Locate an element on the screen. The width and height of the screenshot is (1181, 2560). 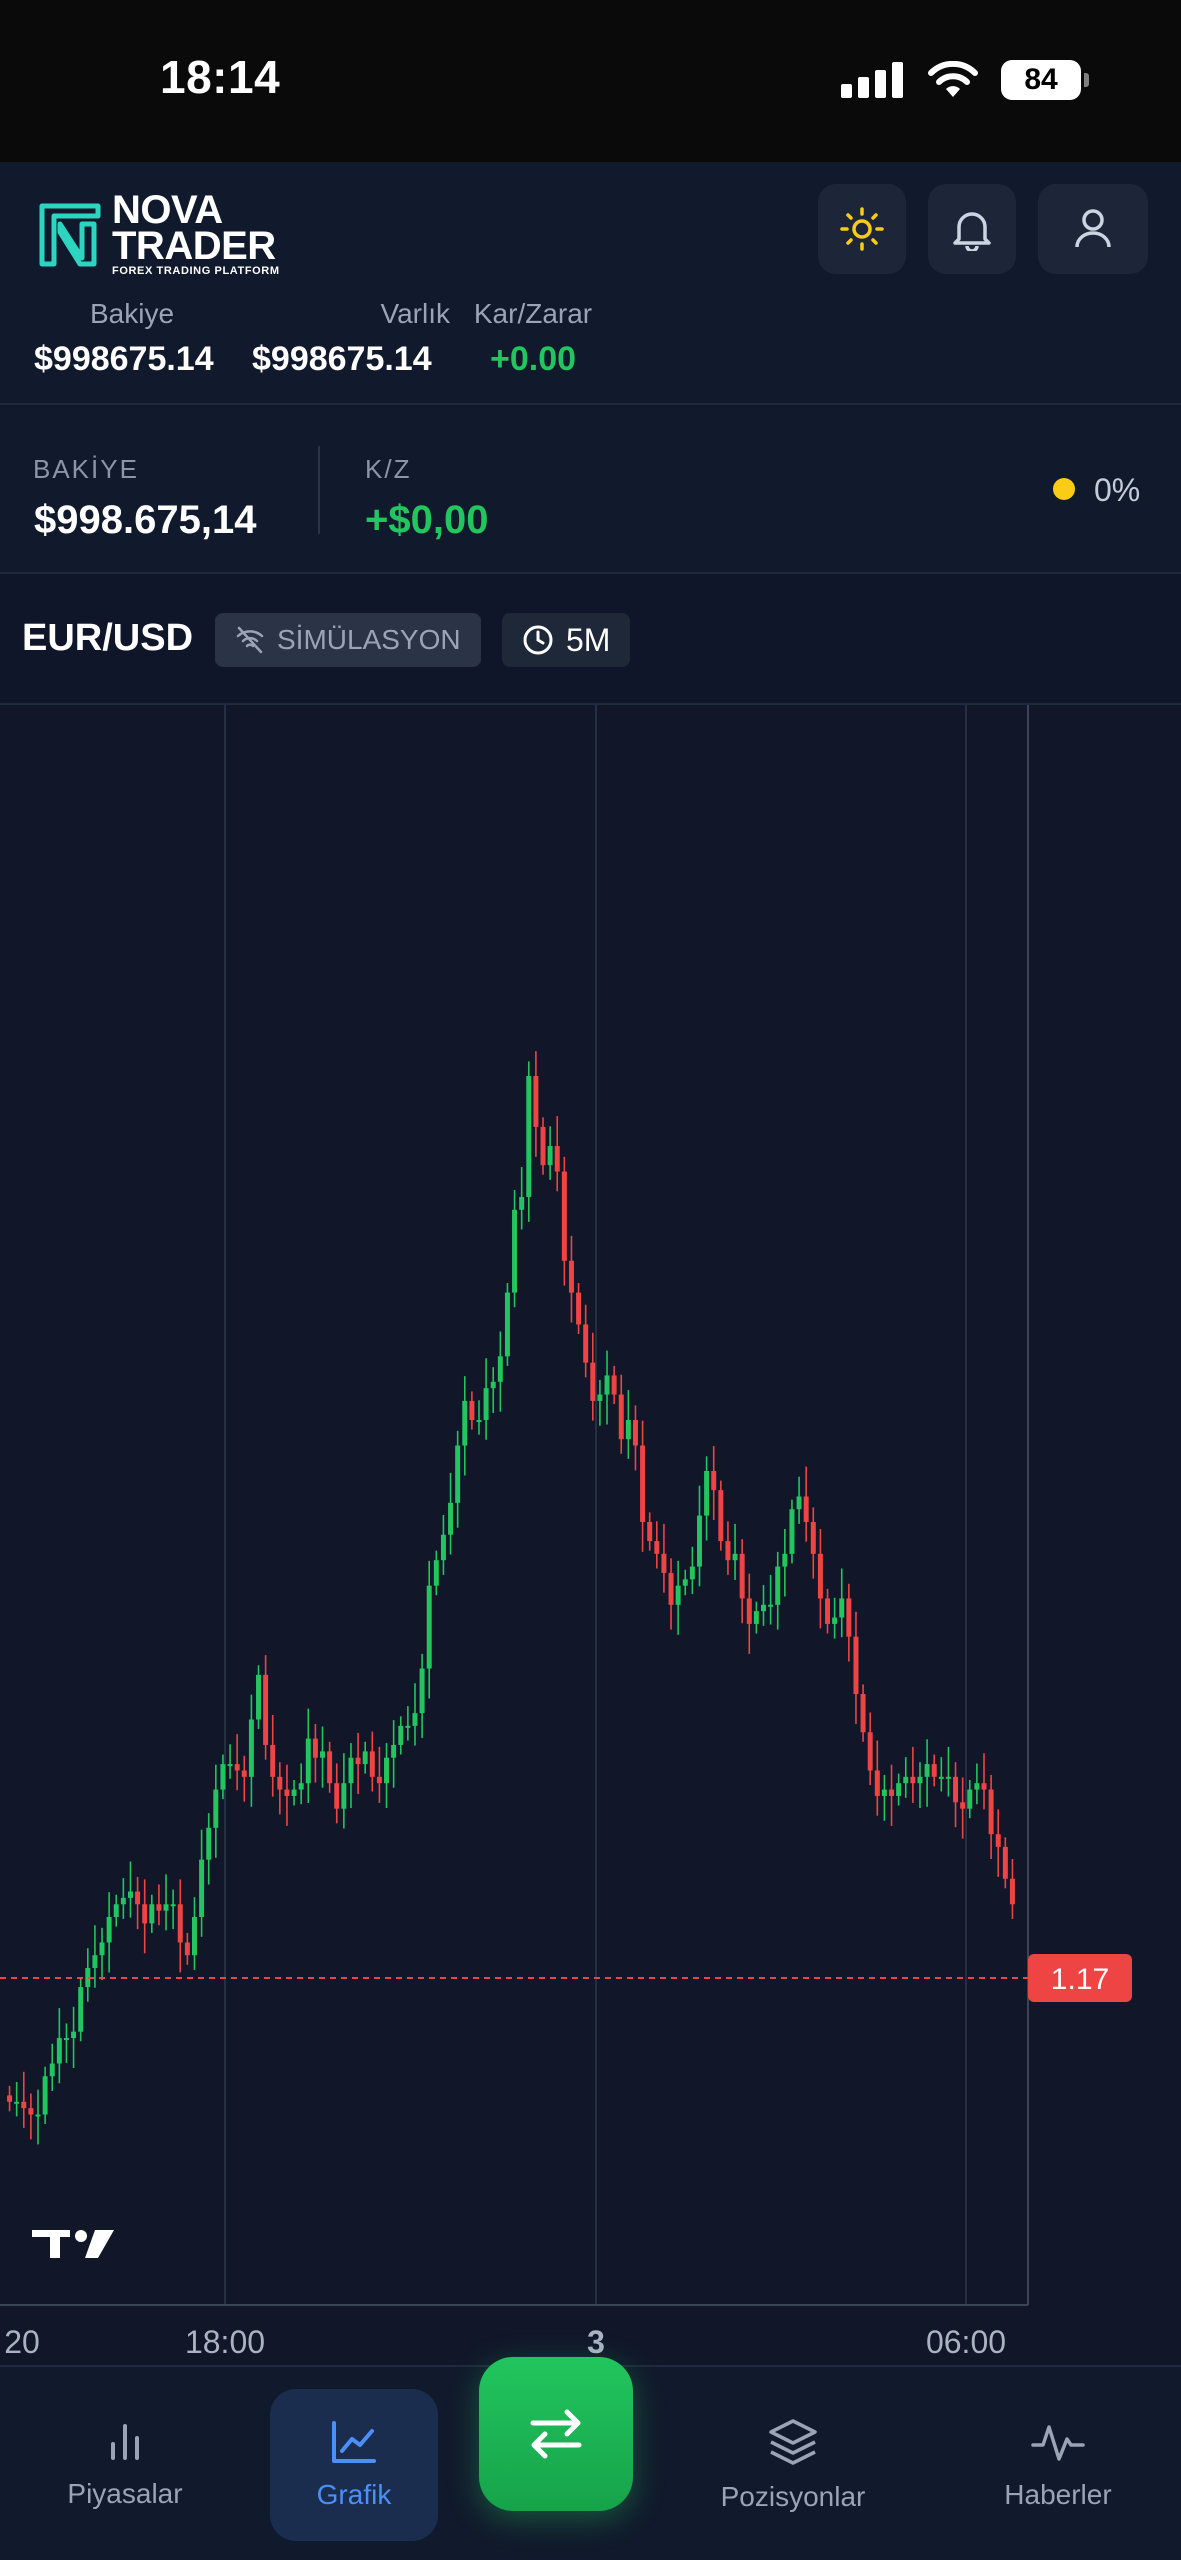
nav-markets: Piyasalar is located at coordinates (125, 2465).